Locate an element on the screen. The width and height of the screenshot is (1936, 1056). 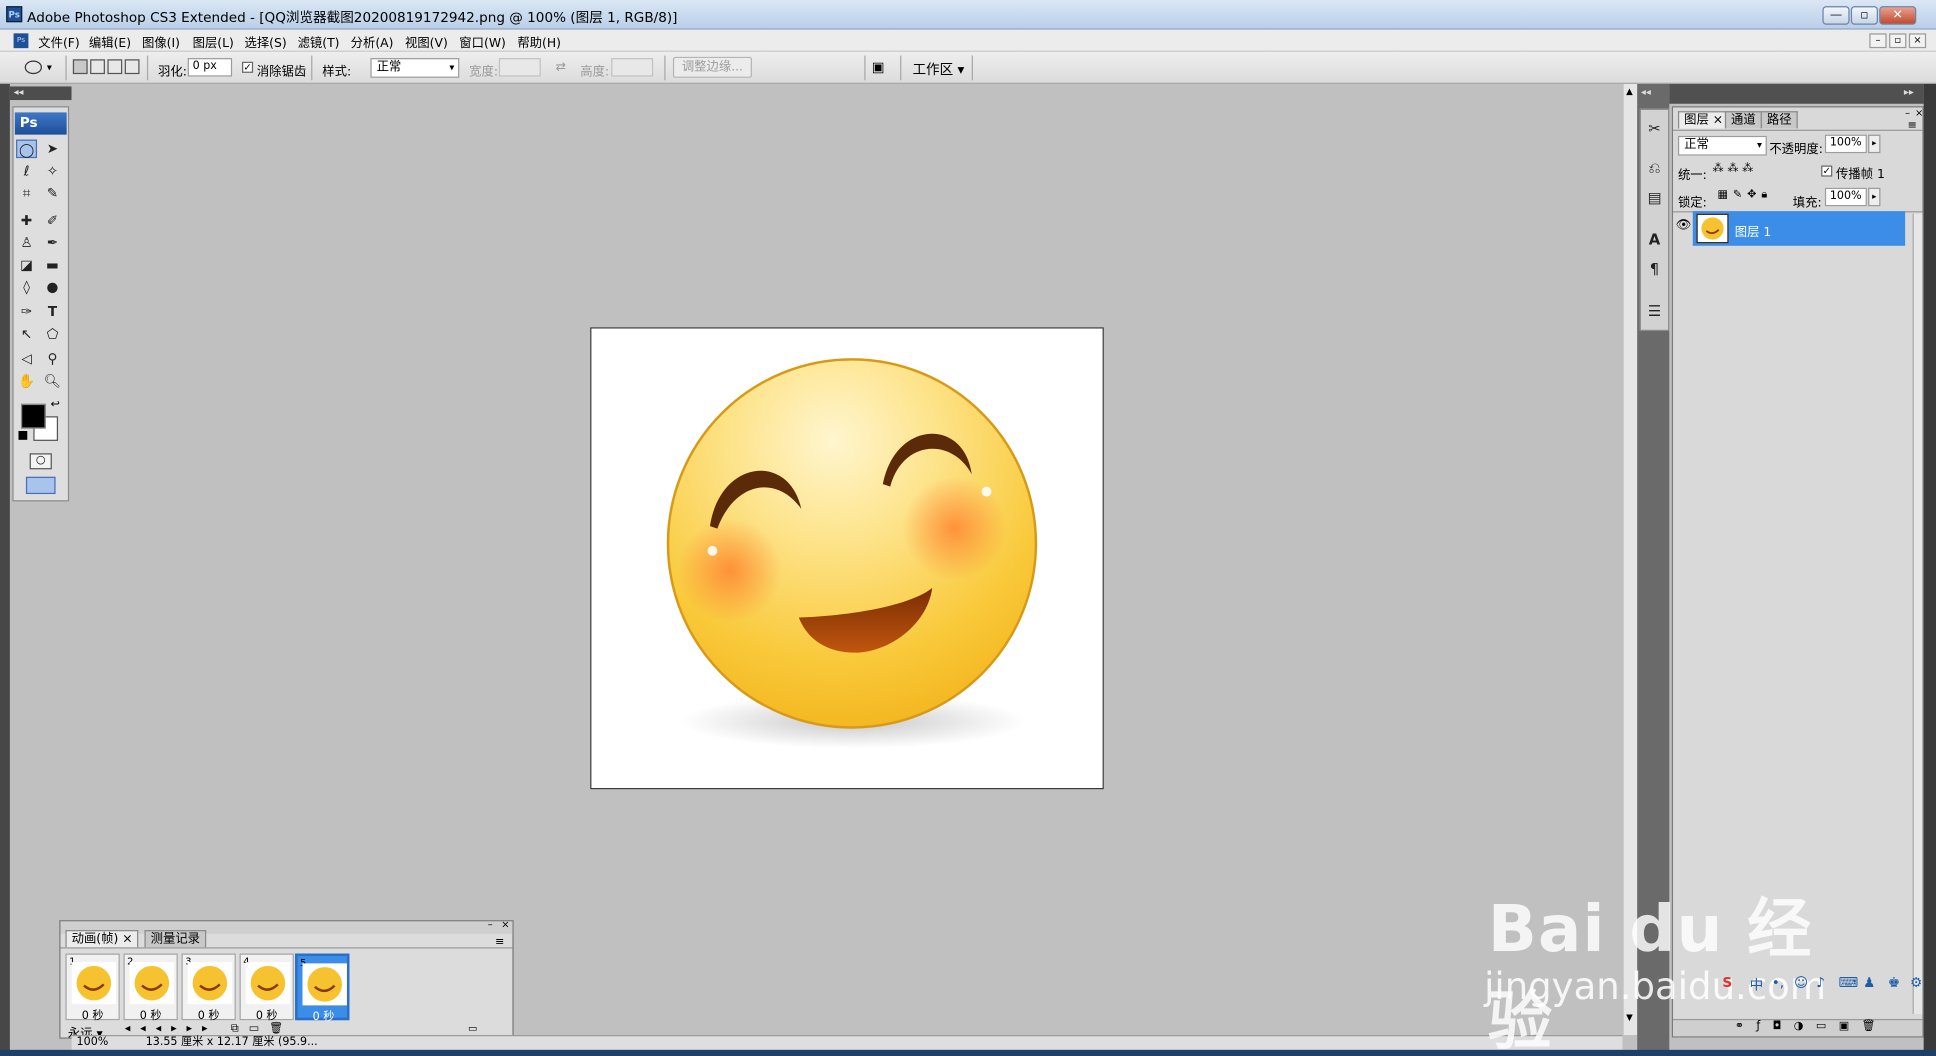
antialias-checkbox: ✓ is located at coordinates (248, 67).